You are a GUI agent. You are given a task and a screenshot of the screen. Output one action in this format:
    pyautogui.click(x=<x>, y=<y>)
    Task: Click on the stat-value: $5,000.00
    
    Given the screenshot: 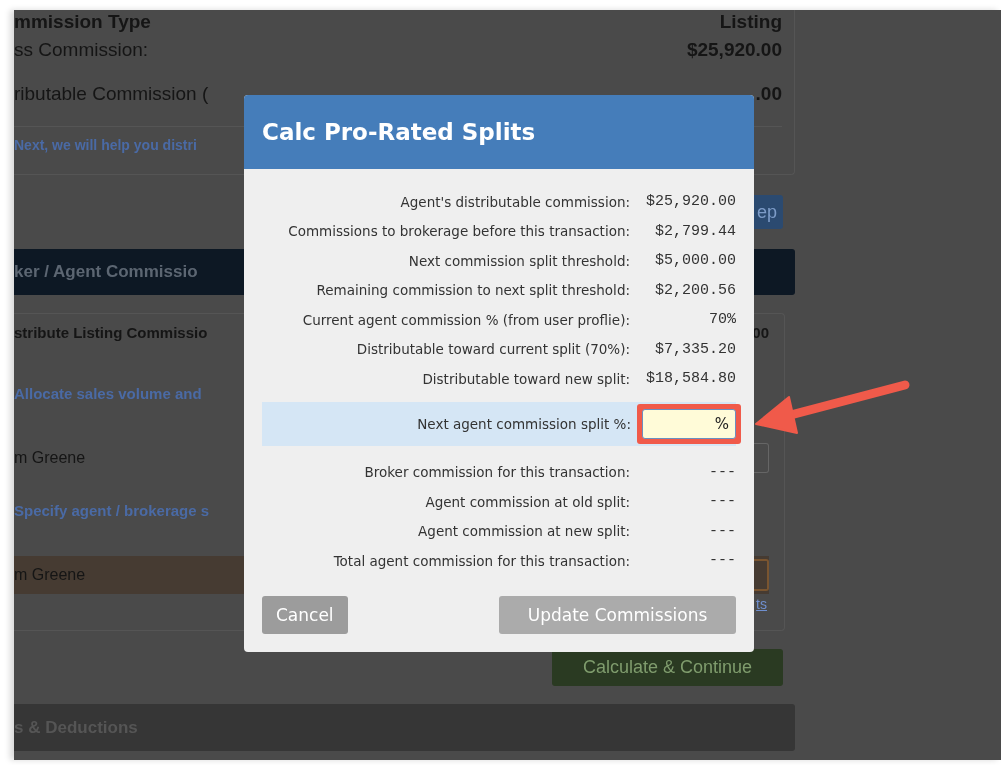 What is the action you would take?
    pyautogui.click(x=695, y=261)
    